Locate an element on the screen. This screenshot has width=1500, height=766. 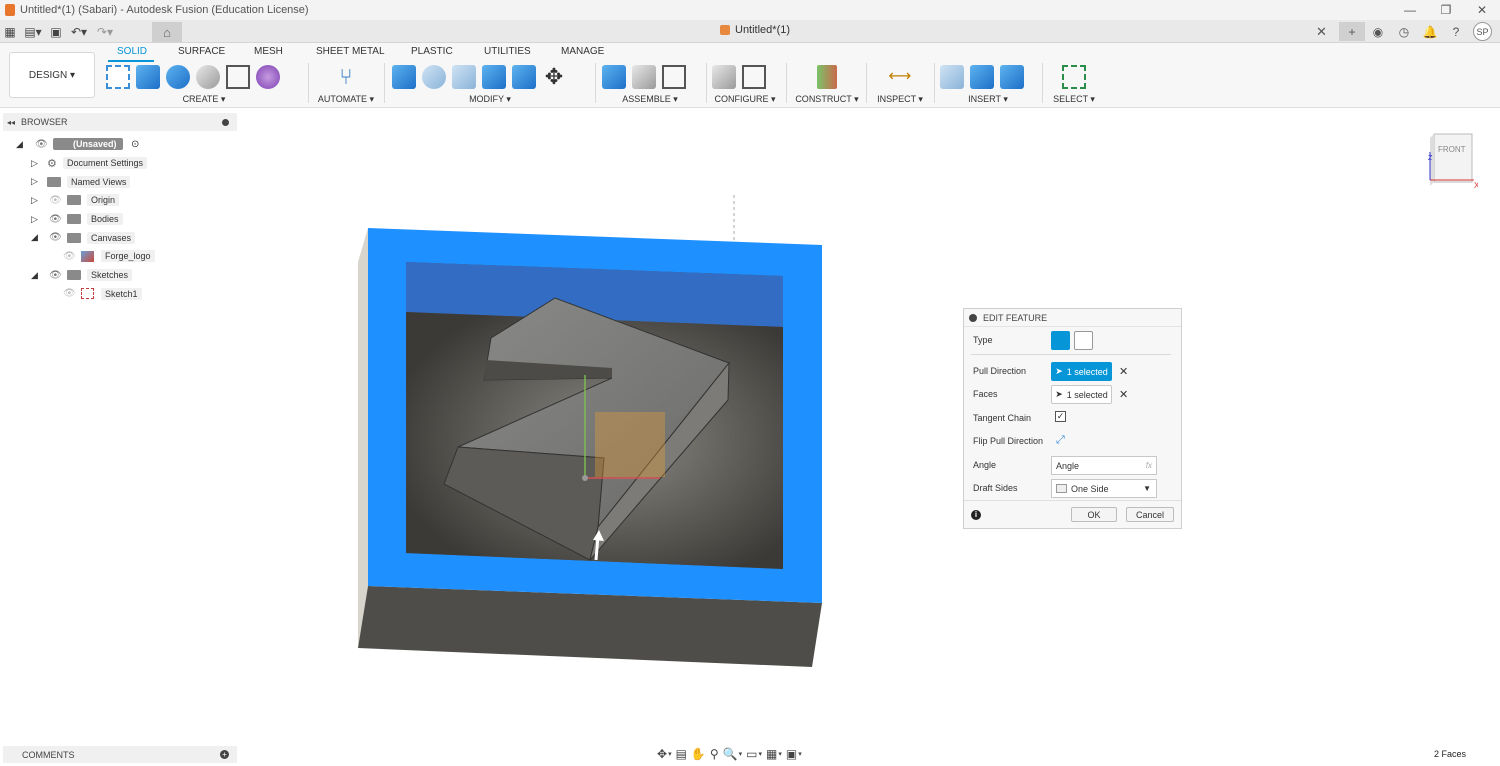
assemble-menu: ASSEMBLE ▾ is located at coordinates (650, 99).